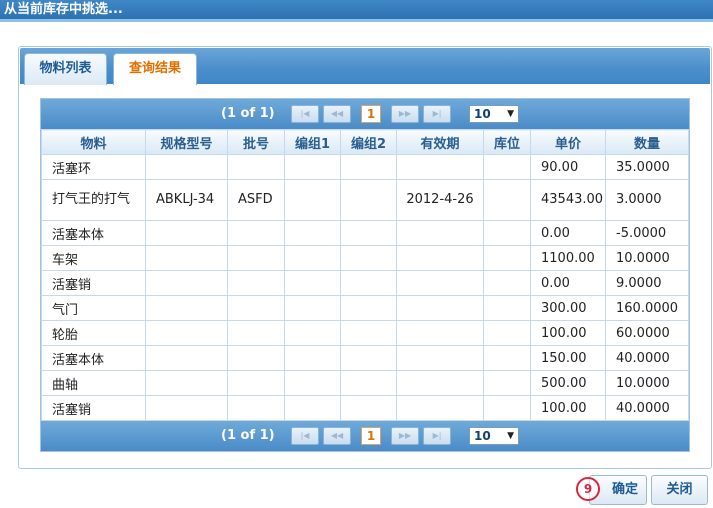 Image resolution: width=713 pixels, height=508 pixels. What do you see at coordinates (65, 69) in the screenshot?
I see `tab-material-list: 物料列表` at bounding box center [65, 69].